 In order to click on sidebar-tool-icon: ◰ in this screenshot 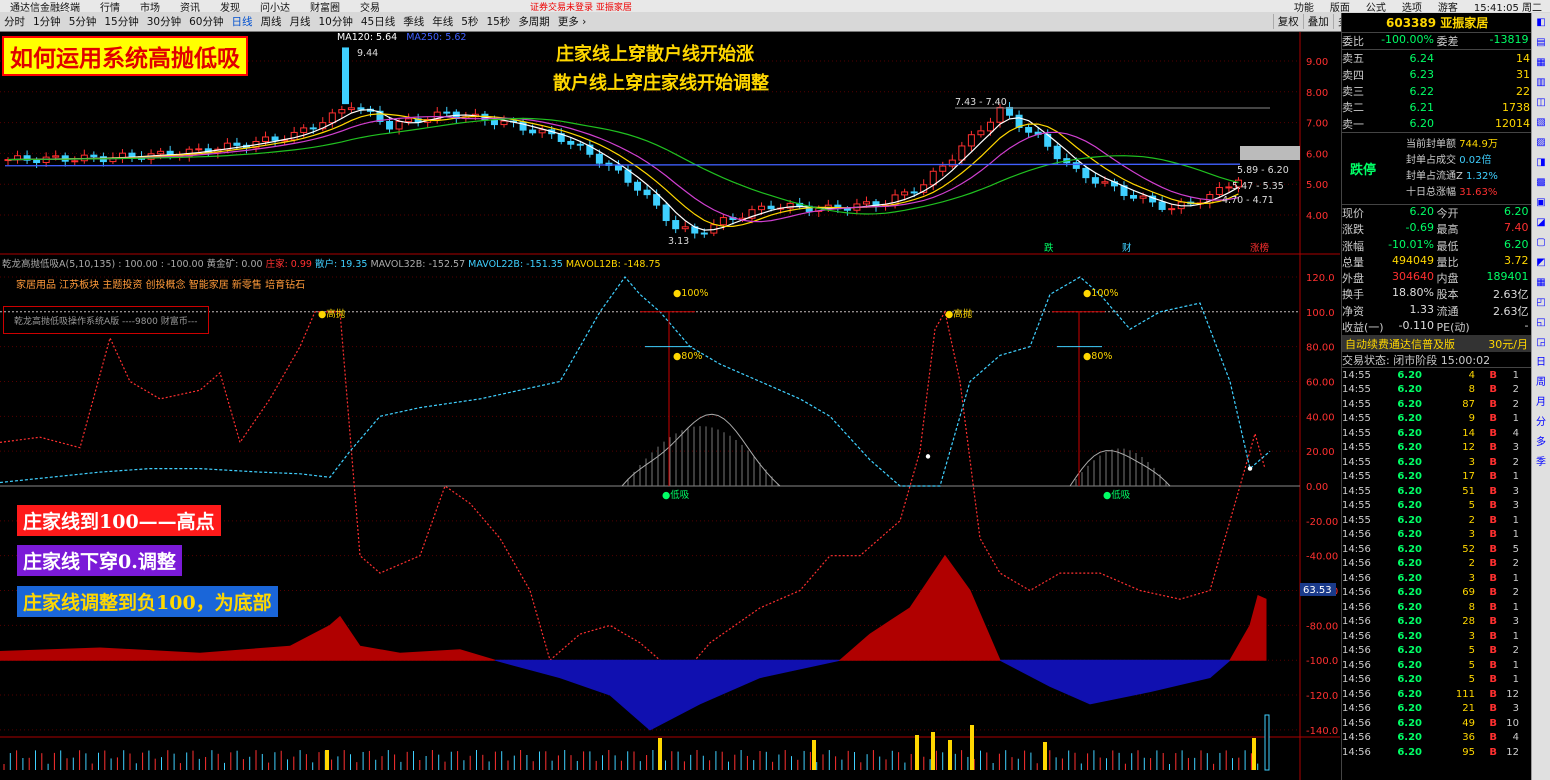, I will do `click(1541, 303)`.